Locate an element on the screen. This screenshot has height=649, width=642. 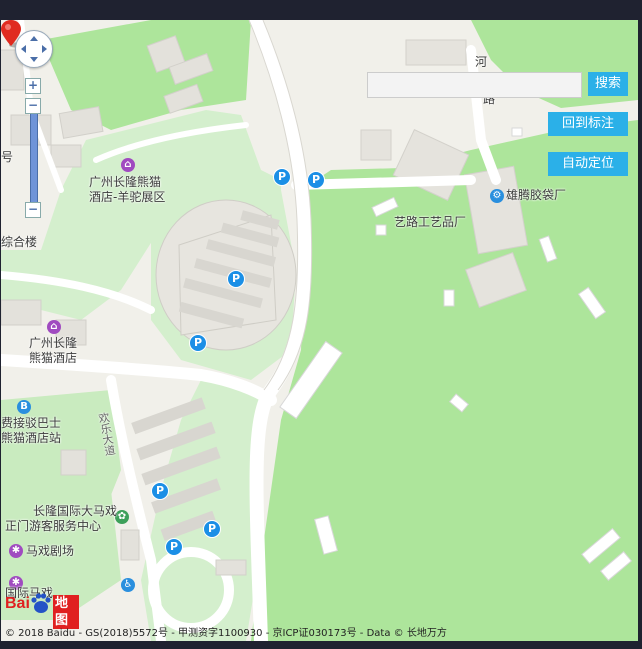
bag-factory-label: 雄腾胶袋厂 is located at coordinates (536, 195).